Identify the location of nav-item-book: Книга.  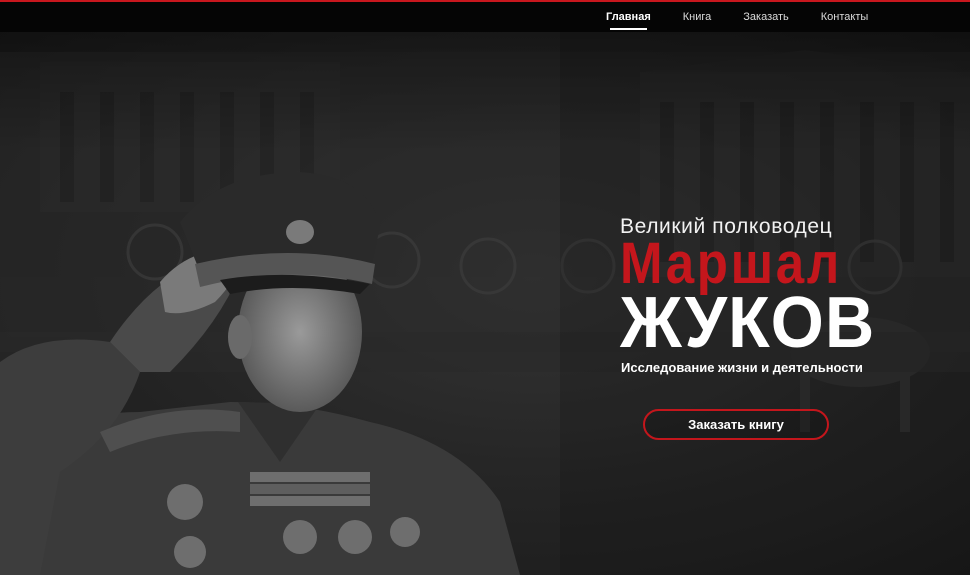
(697, 17).